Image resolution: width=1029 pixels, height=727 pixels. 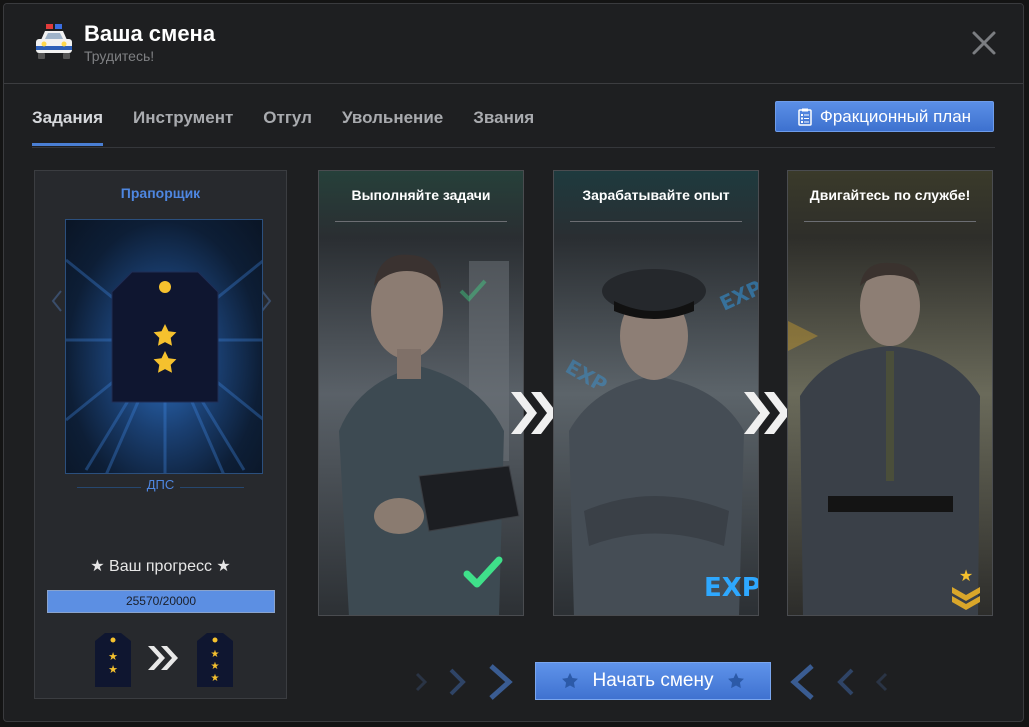 I want to click on faction-plan-button: Фракционный план, so click(x=884, y=116).